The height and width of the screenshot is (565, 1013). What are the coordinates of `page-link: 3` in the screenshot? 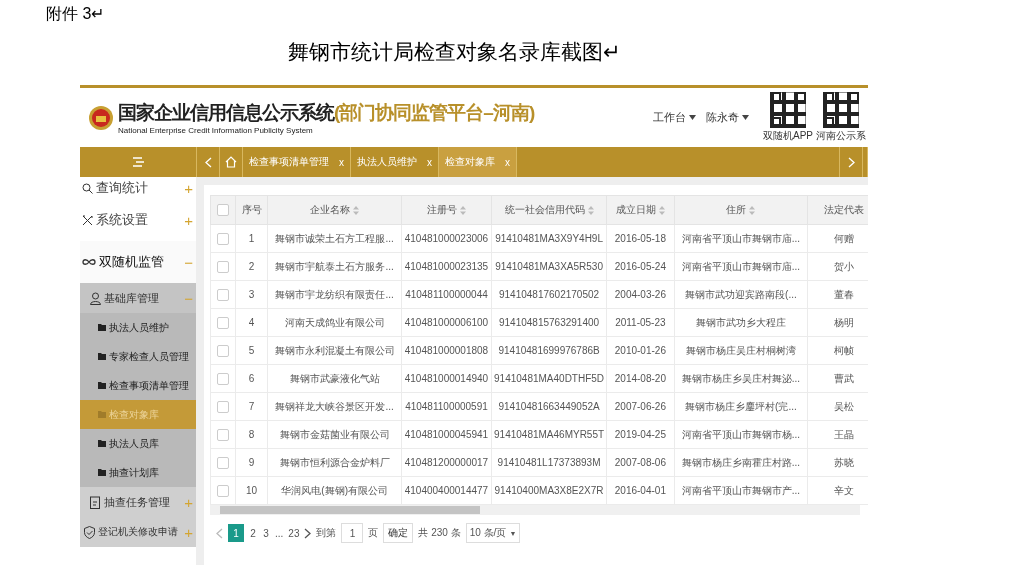 It's located at (266, 533).